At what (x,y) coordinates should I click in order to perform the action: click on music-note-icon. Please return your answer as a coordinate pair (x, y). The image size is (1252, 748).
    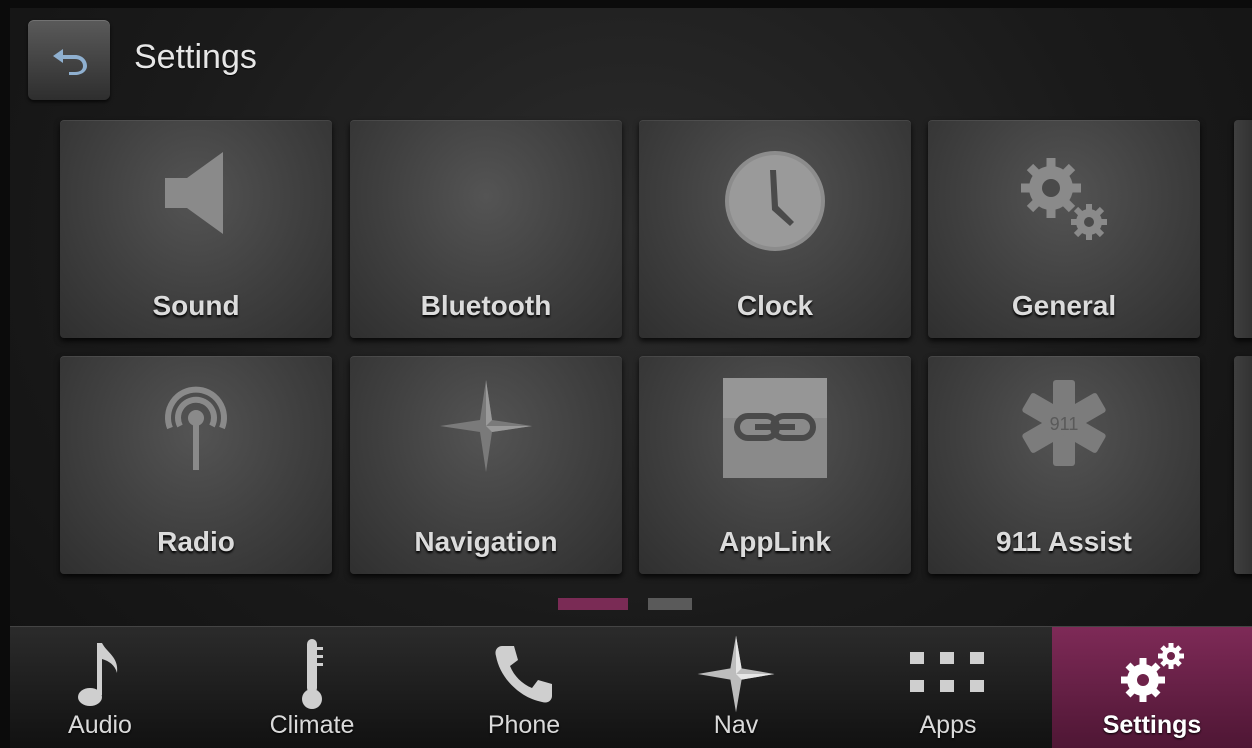
    Looking at the image, I should click on (98, 674).